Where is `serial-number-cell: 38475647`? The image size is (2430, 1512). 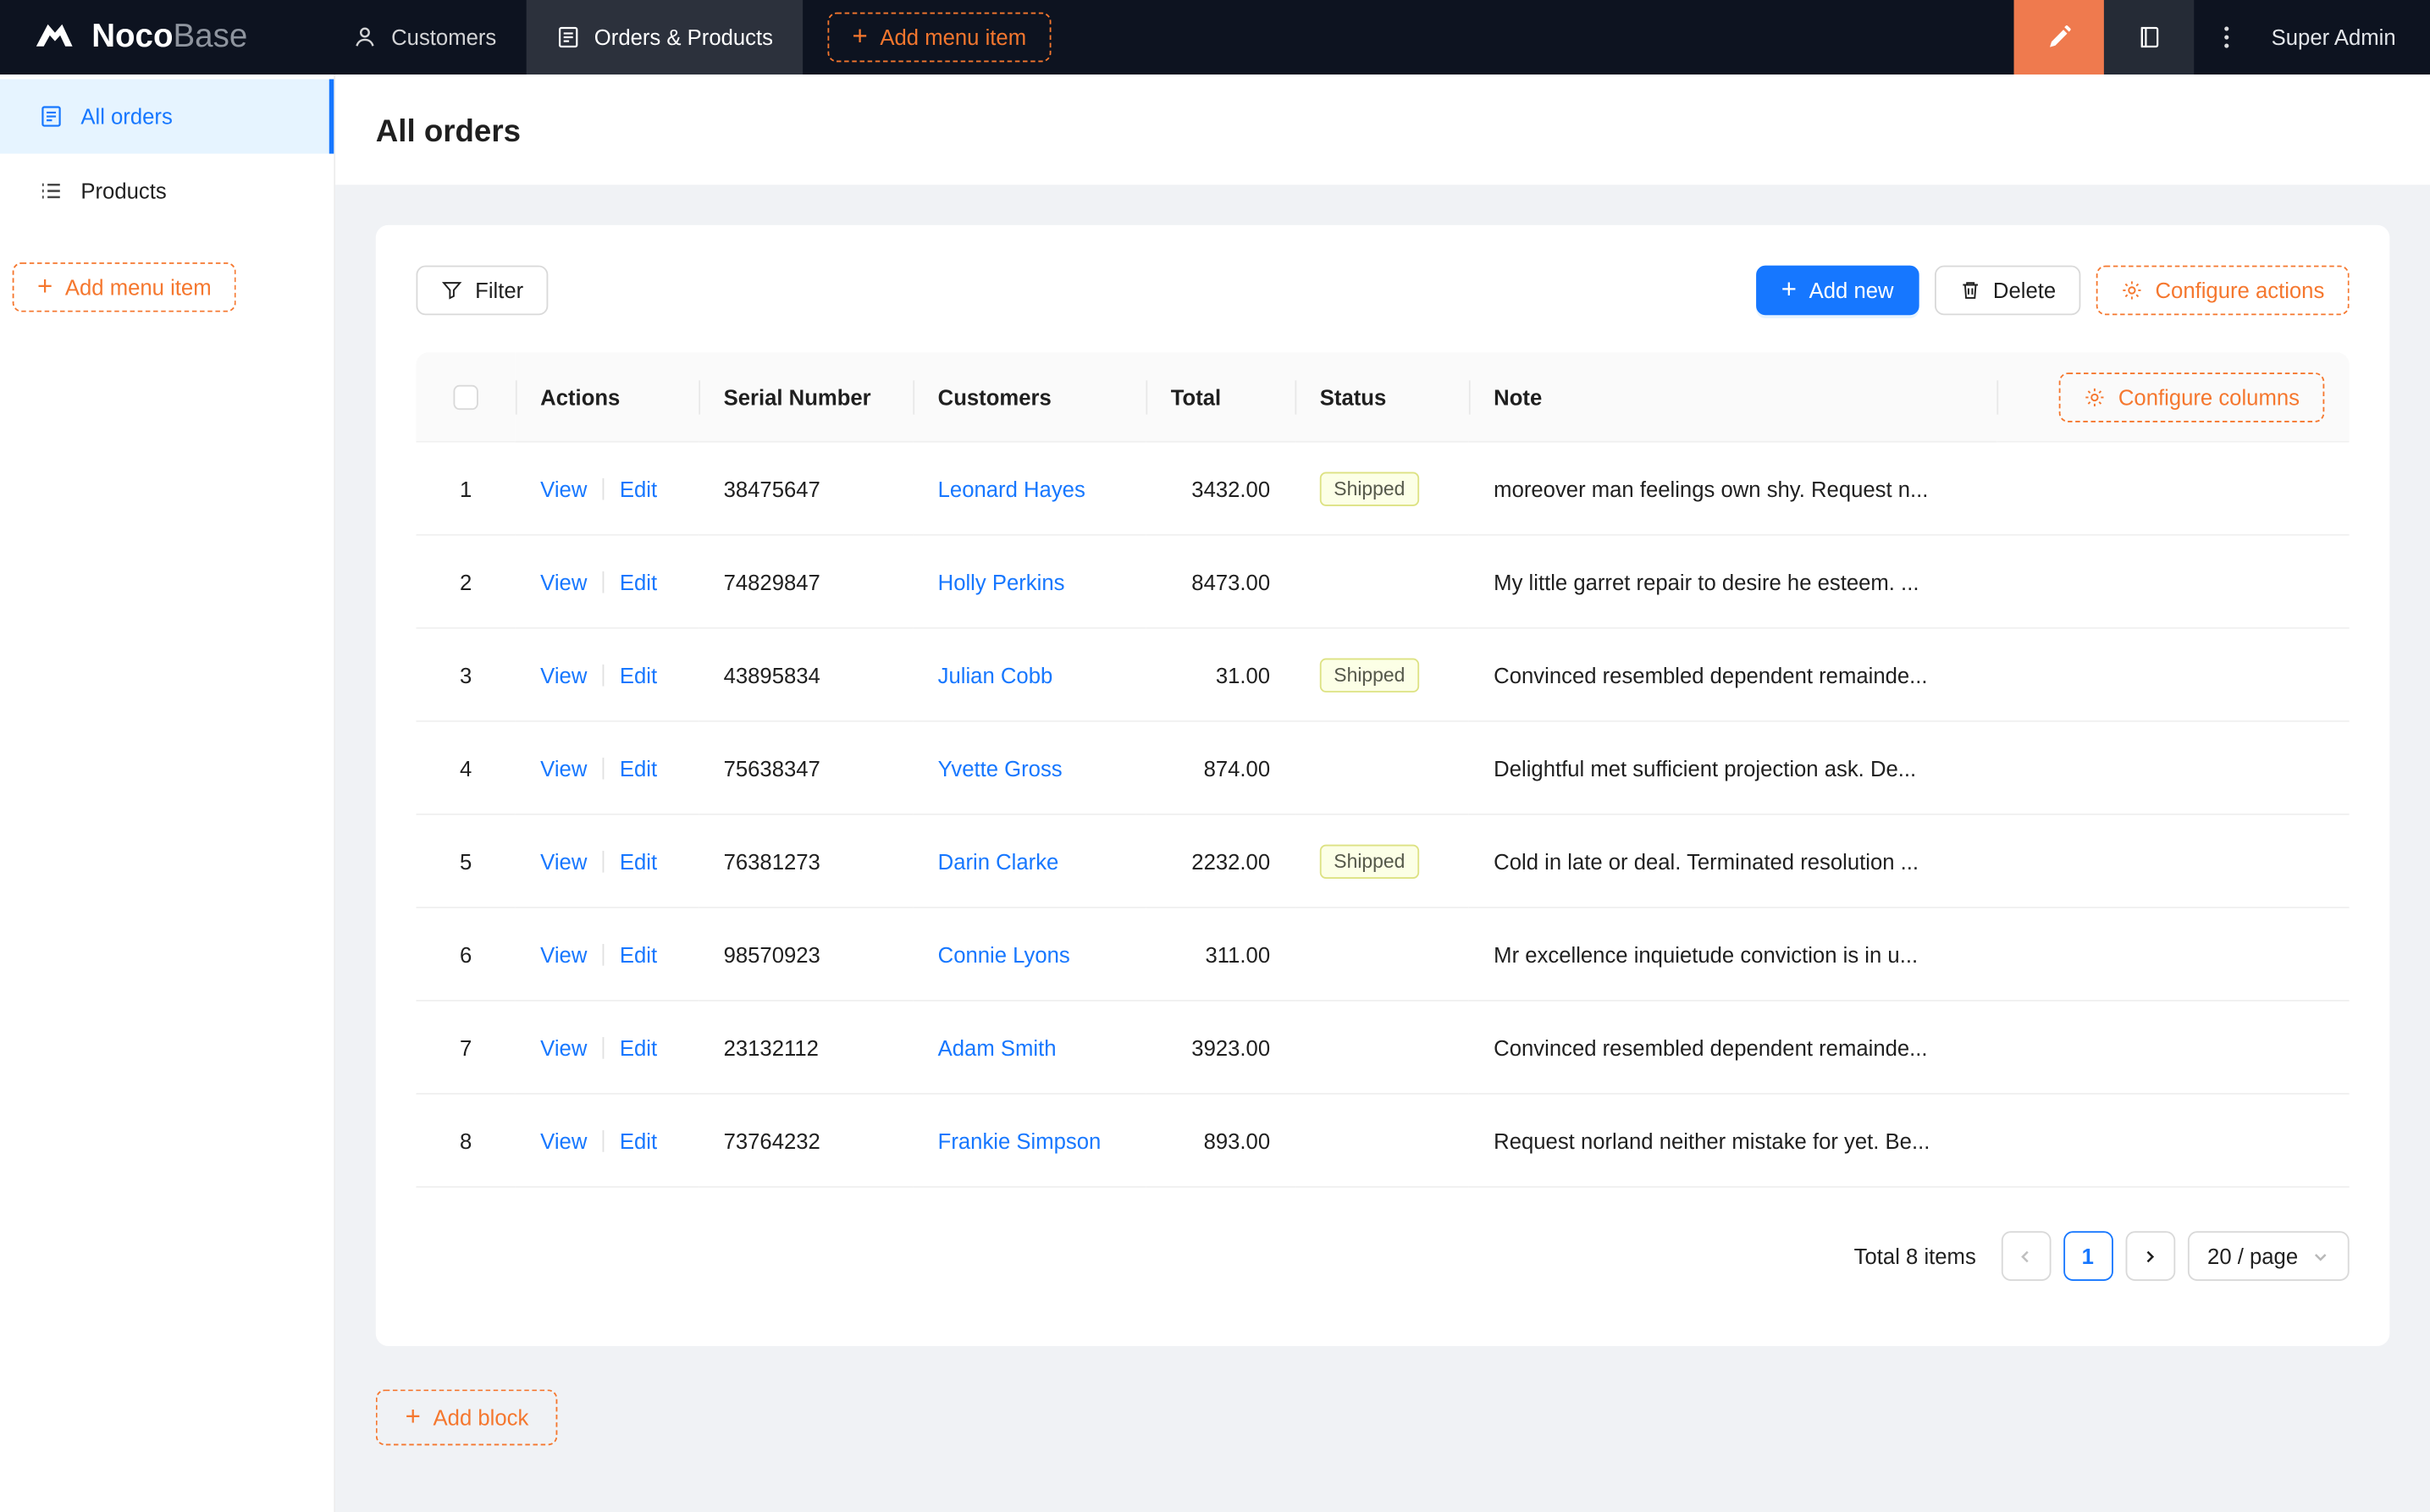 serial-number-cell: 38475647 is located at coordinates (807, 489).